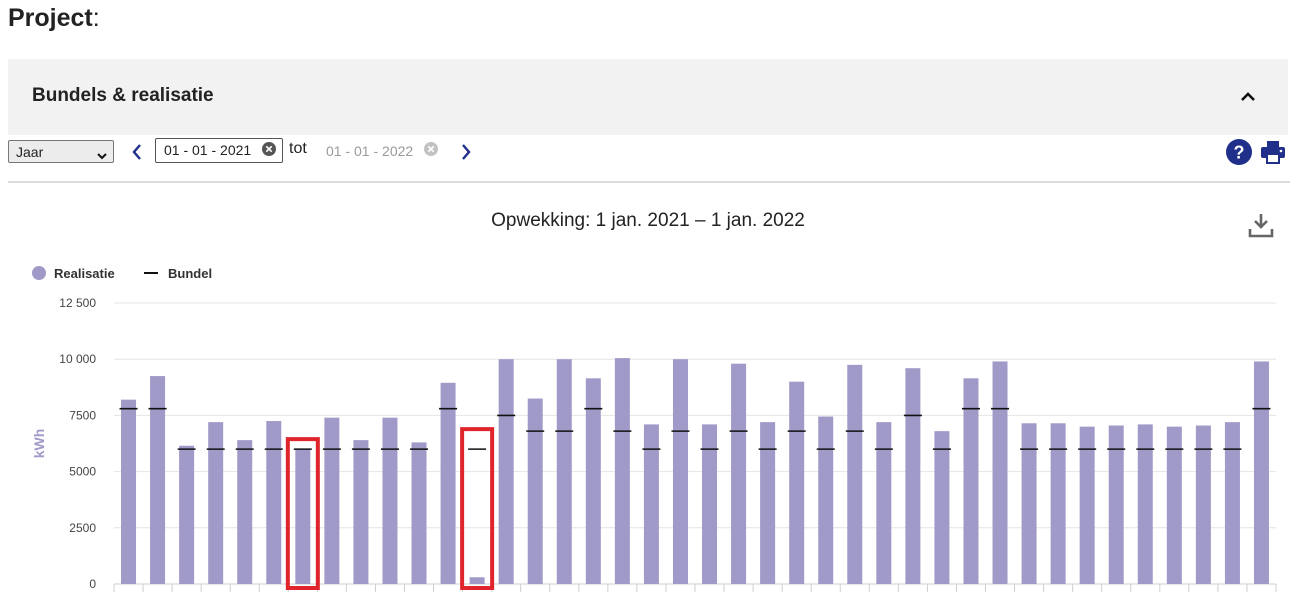 The height and width of the screenshot is (598, 1292). I want to click on period-select-value: Jaar, so click(30, 152).